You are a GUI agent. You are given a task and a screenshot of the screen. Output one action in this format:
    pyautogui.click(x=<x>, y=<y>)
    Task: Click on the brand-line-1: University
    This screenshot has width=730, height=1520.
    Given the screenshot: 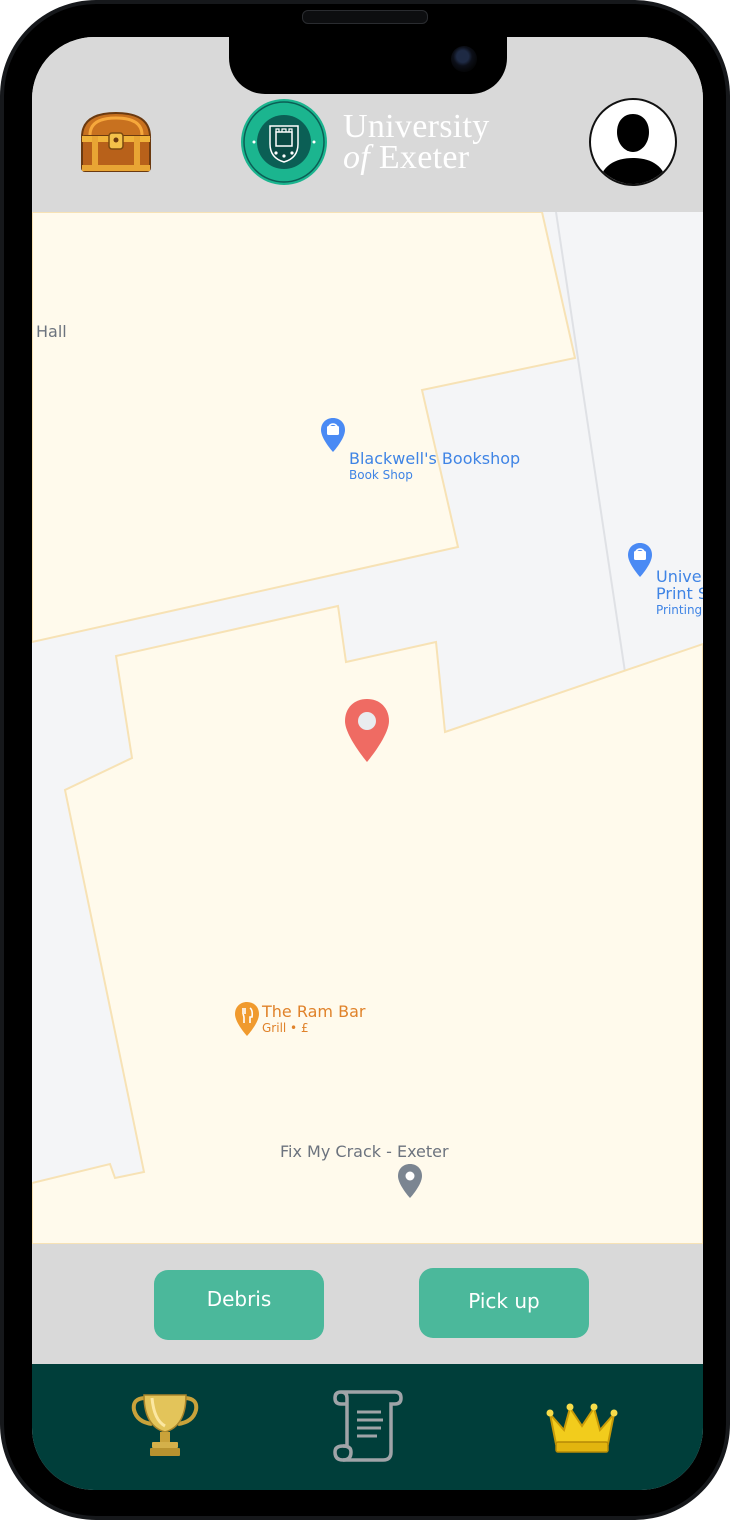 What is the action you would take?
    pyautogui.click(x=416, y=126)
    